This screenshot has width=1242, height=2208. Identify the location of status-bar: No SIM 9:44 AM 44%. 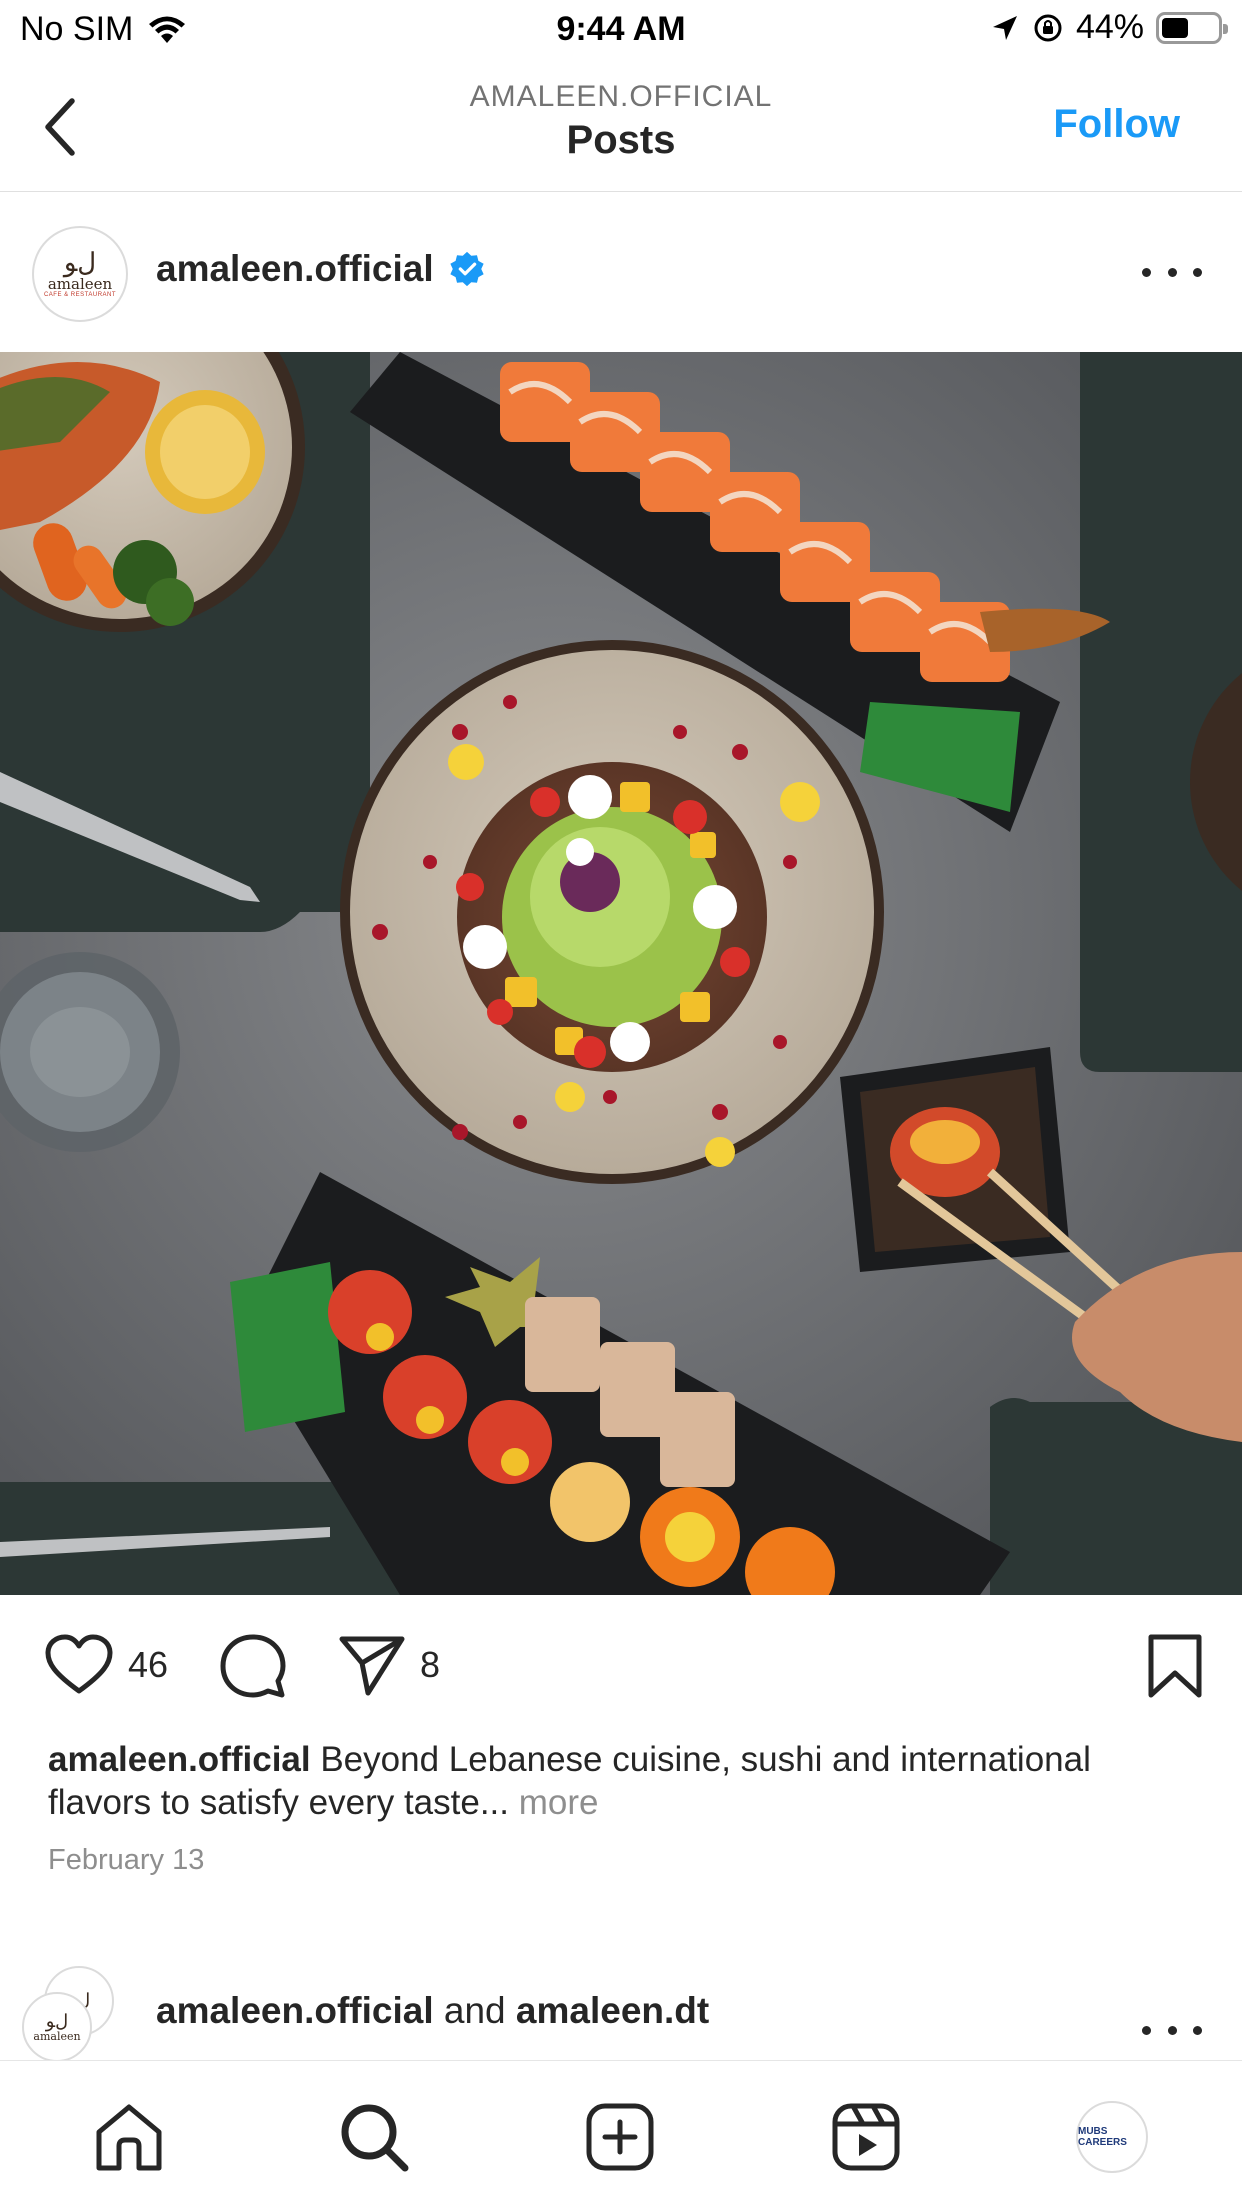
(621, 31).